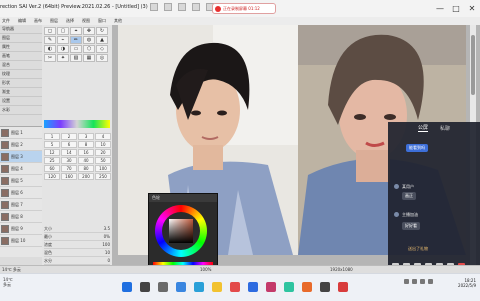 The width and height of the screenshot is (480, 301). What do you see at coordinates (21, 157) in the screenshot?
I see `layer-row: 图层 3` at bounding box center [21, 157].